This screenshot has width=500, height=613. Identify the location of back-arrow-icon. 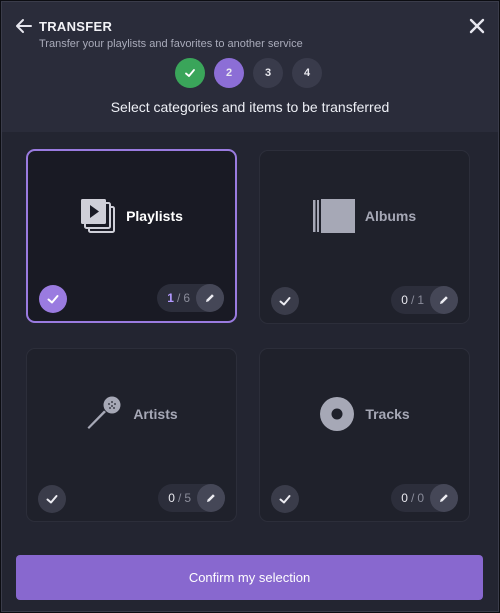
(24, 26).